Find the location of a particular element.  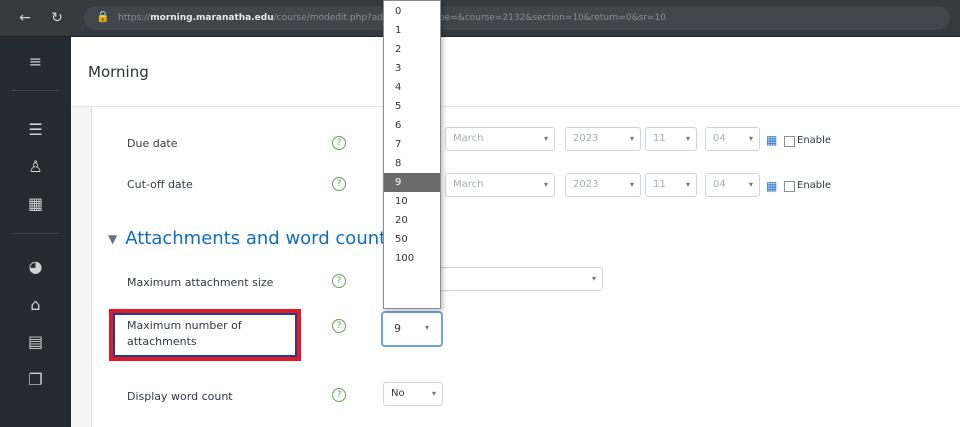

max-attachments-select: 9 ▾ is located at coordinates (412, 329).